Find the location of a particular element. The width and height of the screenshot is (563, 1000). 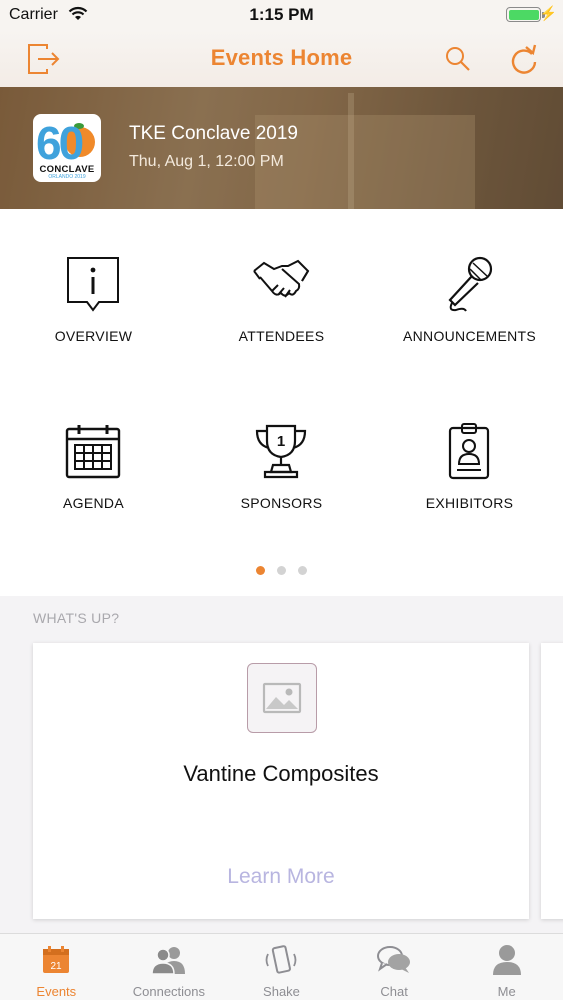

tab-events: 21 Events is located at coordinates (56, 967).